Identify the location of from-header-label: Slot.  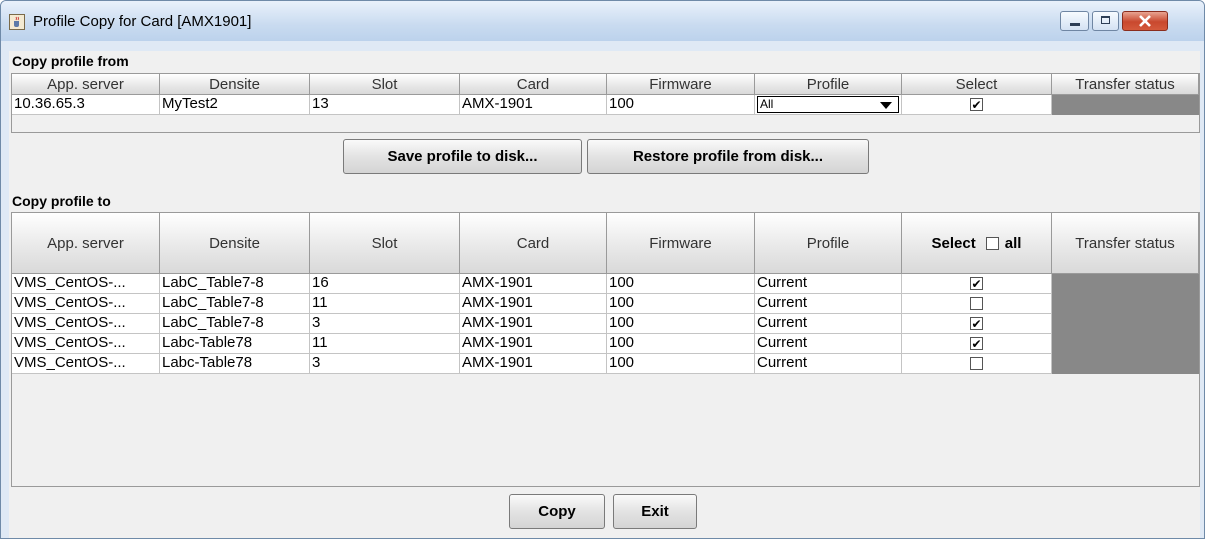
(384, 84).